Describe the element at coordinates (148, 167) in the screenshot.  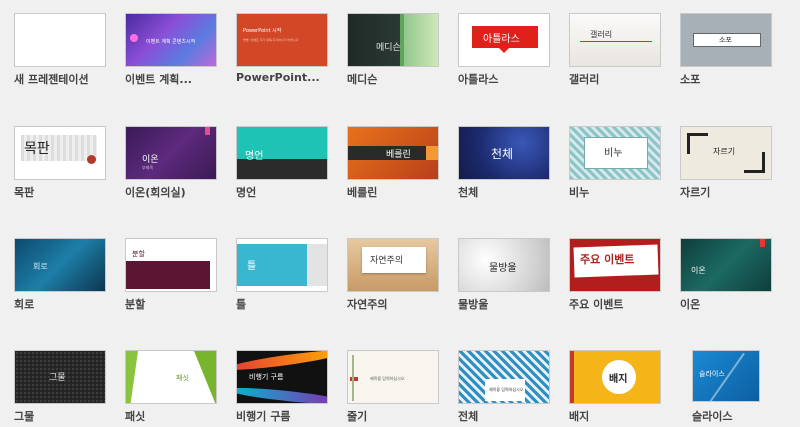
I see `thumb-subtitle: 부제목` at that location.